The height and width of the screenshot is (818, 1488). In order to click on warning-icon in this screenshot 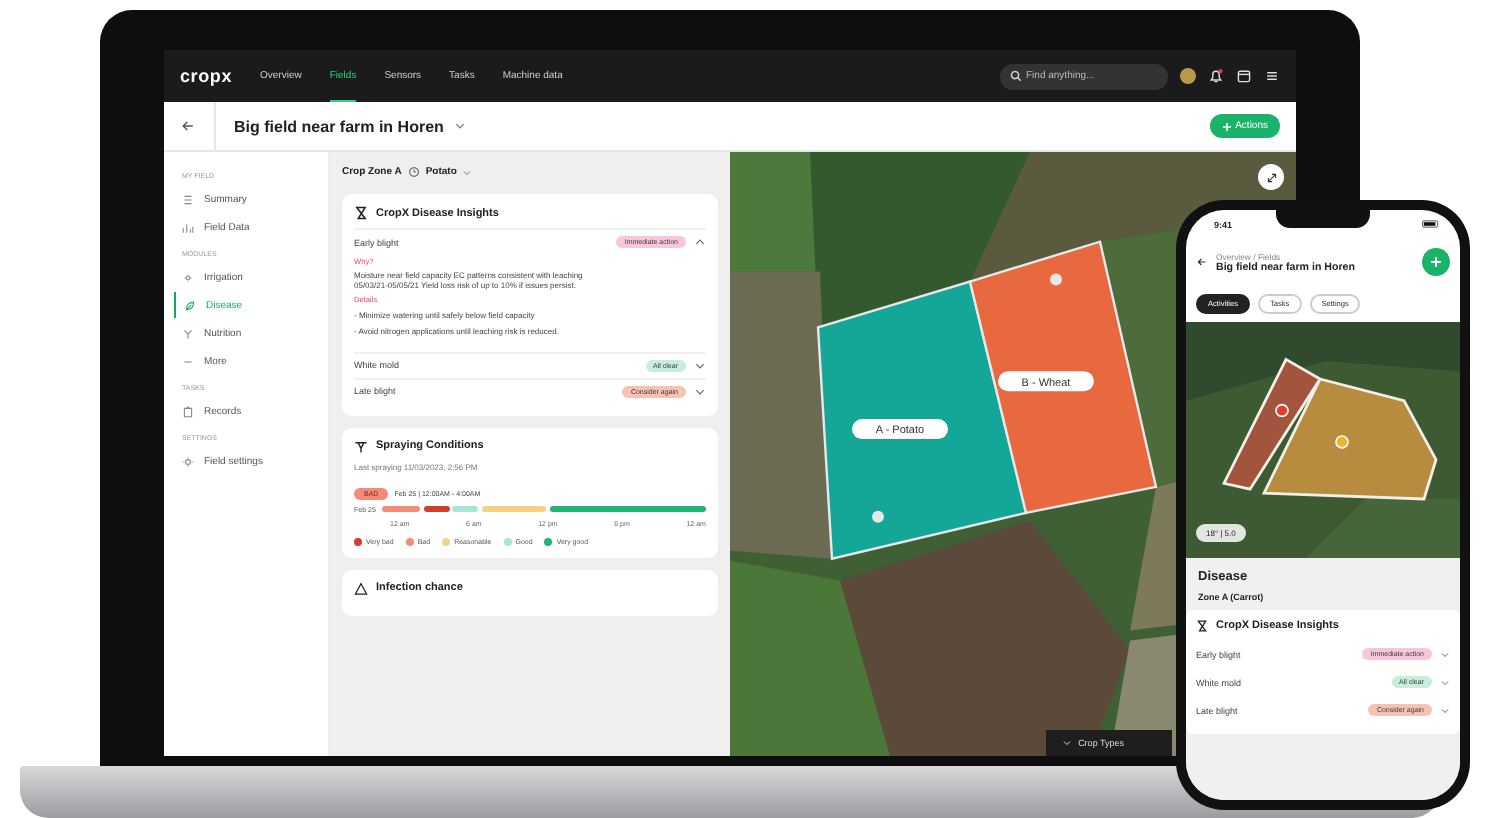, I will do `click(361, 588)`.